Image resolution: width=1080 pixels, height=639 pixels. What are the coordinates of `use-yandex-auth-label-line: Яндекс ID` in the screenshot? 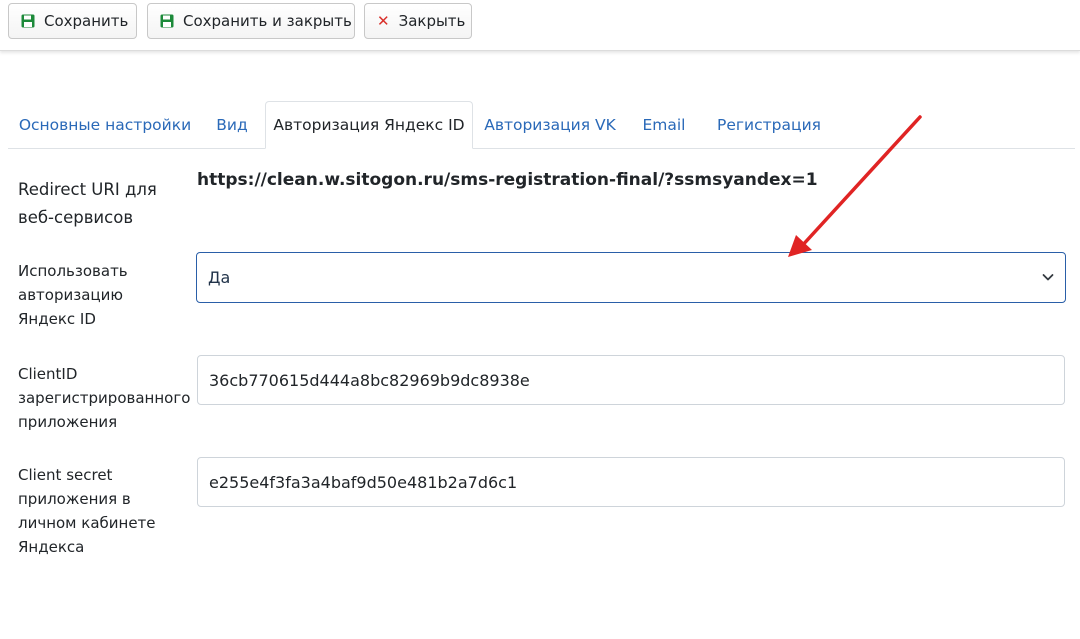 It's located at (57, 319).